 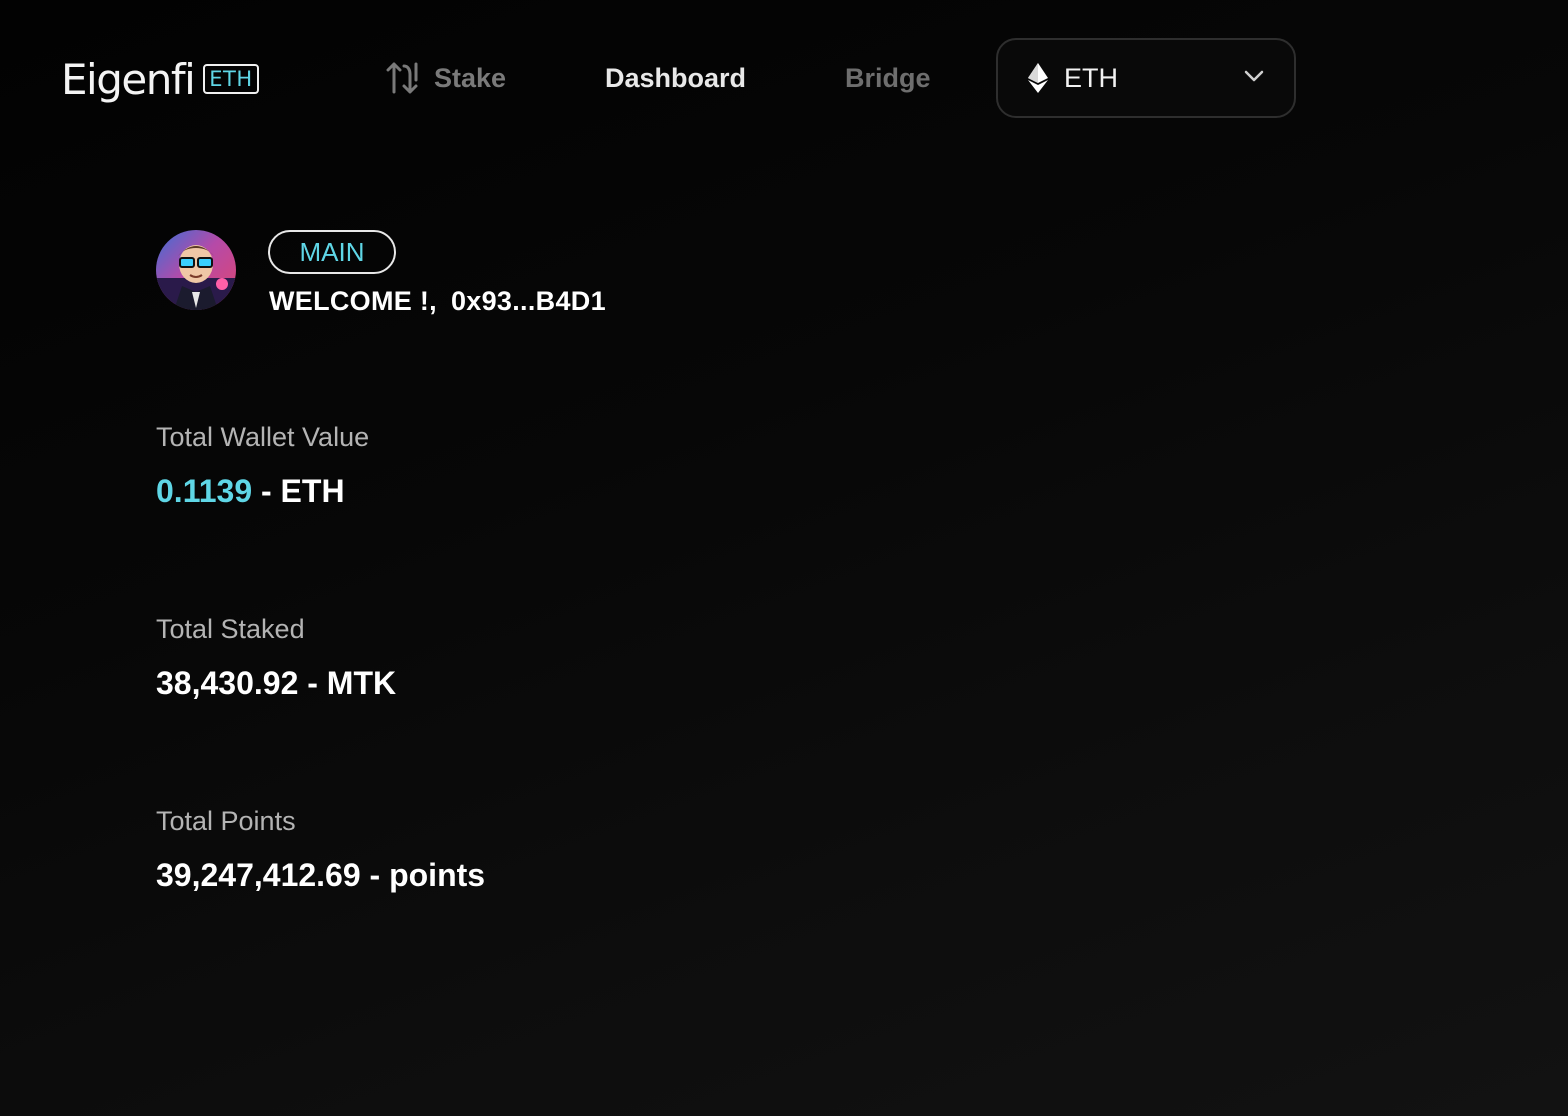 What do you see at coordinates (262, 466) in the screenshot?
I see `stat-wallet-value: Total Wallet Value 0.1139 - ETH` at bounding box center [262, 466].